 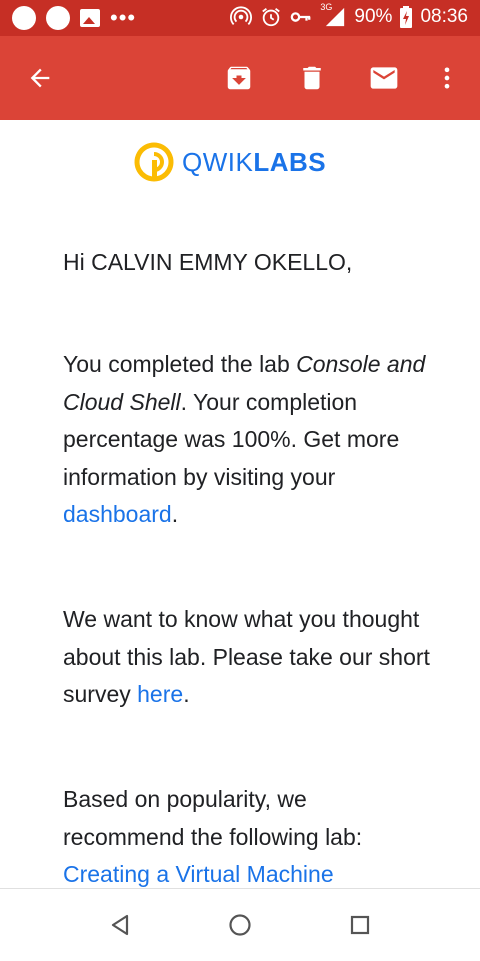 I want to click on key-icon, so click(x=301, y=17).